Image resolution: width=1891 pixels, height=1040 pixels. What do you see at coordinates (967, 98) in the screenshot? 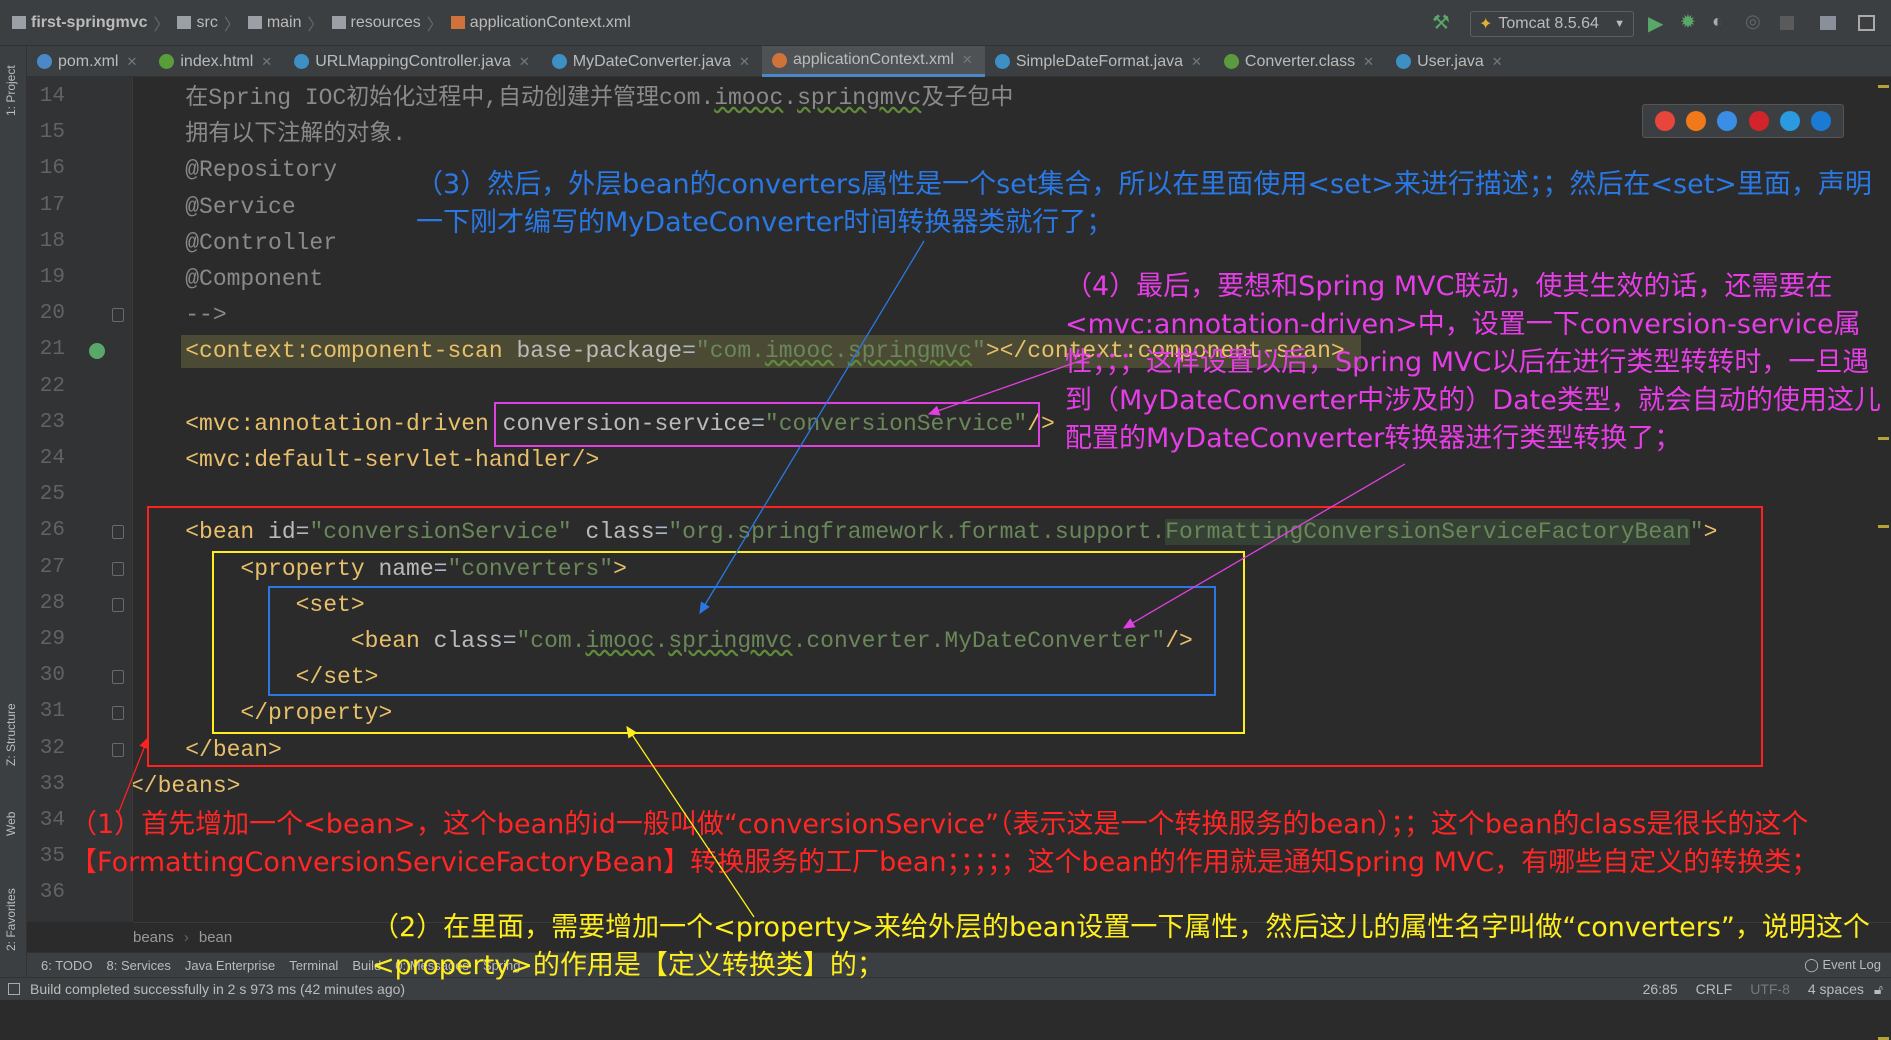
I see `code-token: 及子包中` at bounding box center [967, 98].